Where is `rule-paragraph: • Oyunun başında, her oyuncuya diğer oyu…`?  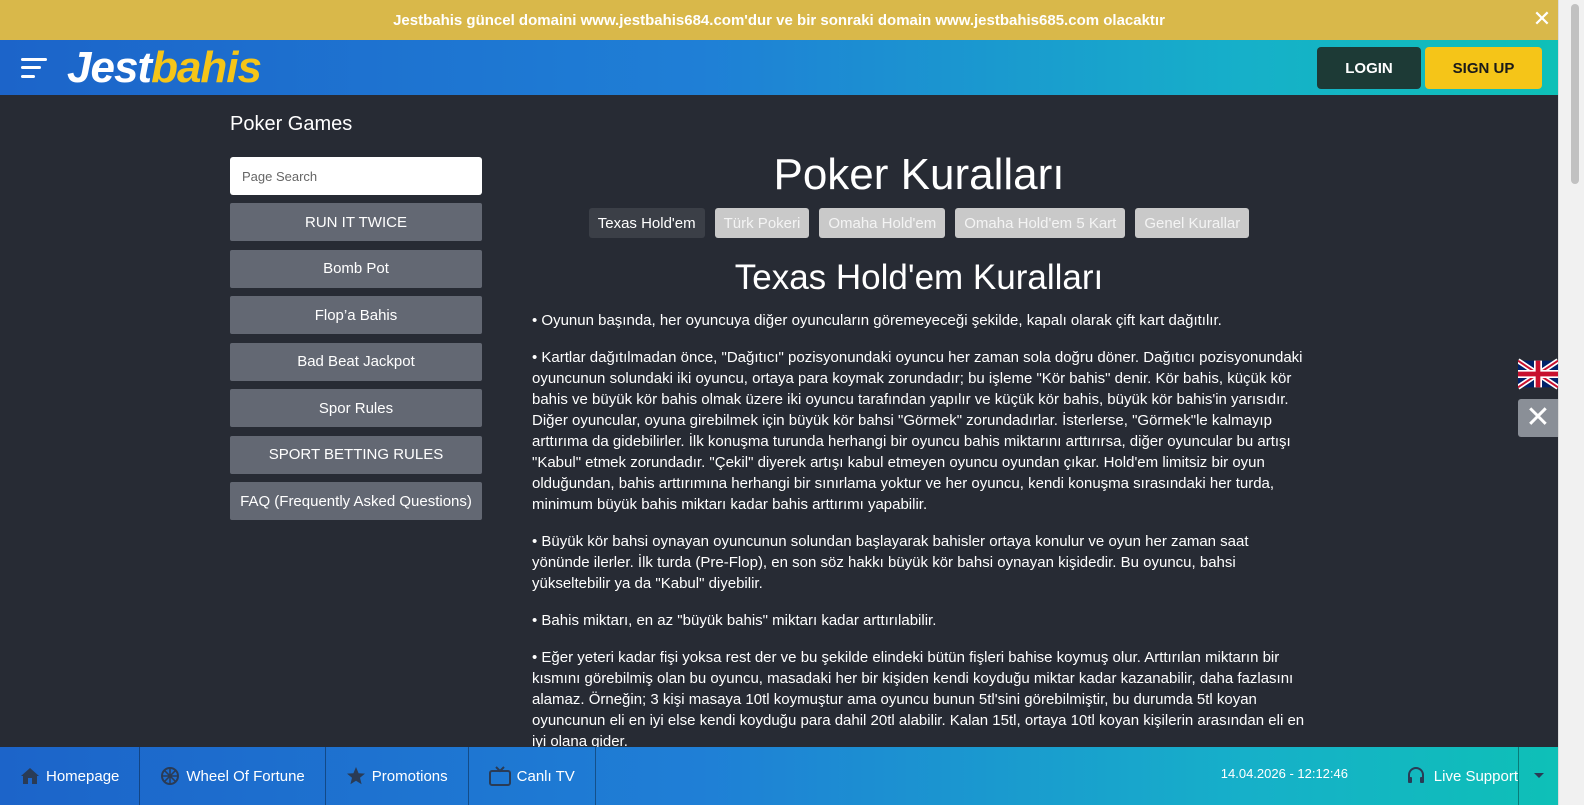
rule-paragraph: • Oyunun başında, her oyuncuya diğer oyu… is located at coordinates (877, 320).